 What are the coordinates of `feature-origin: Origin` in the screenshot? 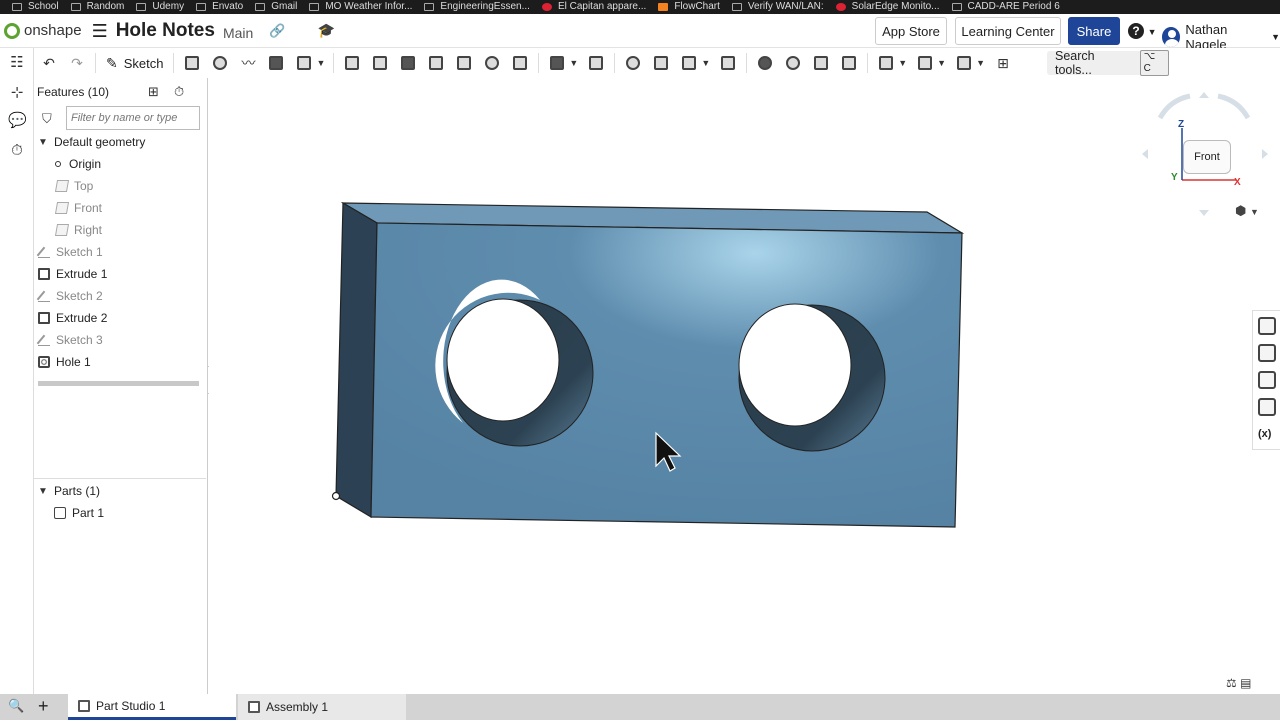 It's located at (120, 164).